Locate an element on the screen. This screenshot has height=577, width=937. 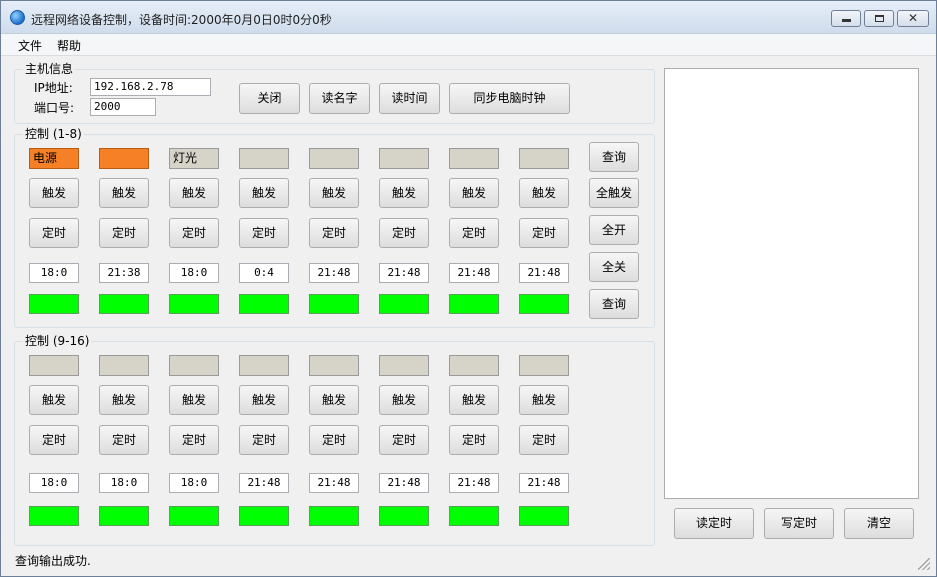
minimize-button is located at coordinates (846, 18).